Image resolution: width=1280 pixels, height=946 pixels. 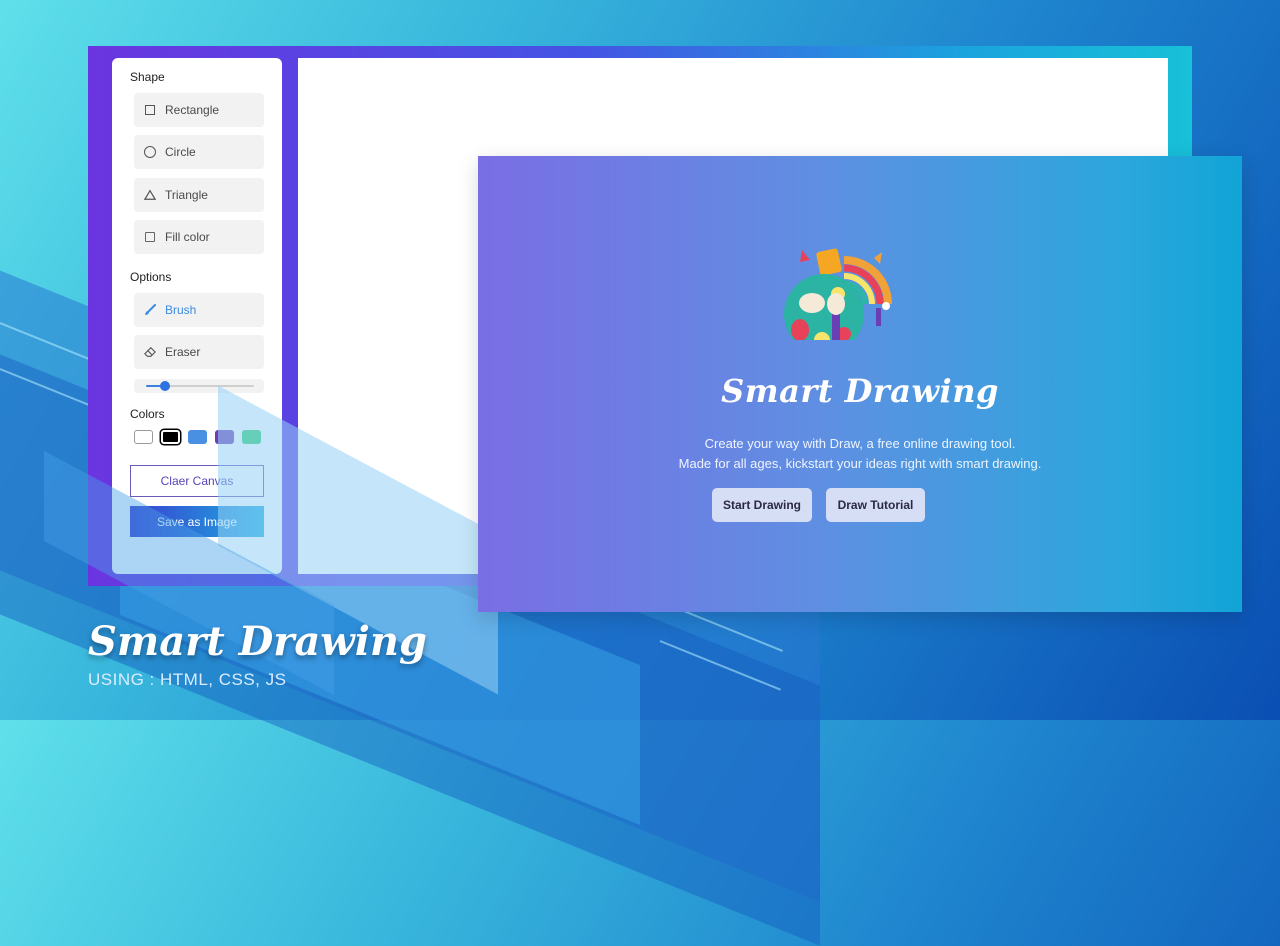 I want to click on shape-section-title: Shape, so click(x=147, y=77).